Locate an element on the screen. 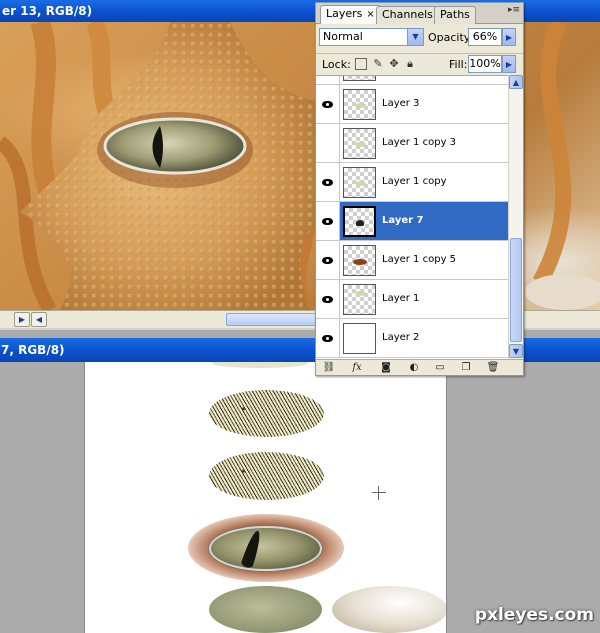 The height and width of the screenshot is (633, 600). layer-name: Layer 1 copy 5 is located at coordinates (419, 259).